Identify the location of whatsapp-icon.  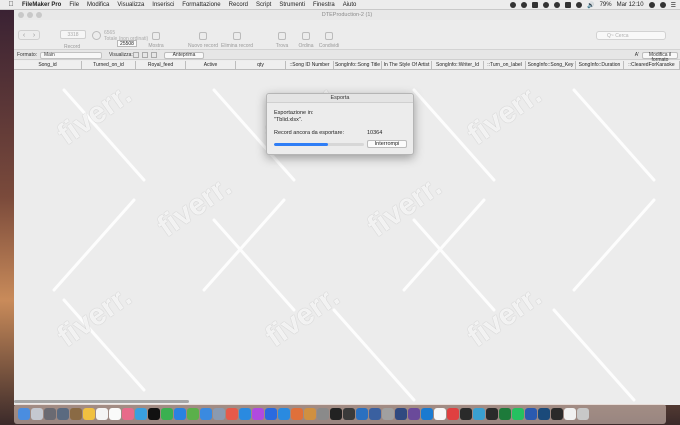
(518, 414).